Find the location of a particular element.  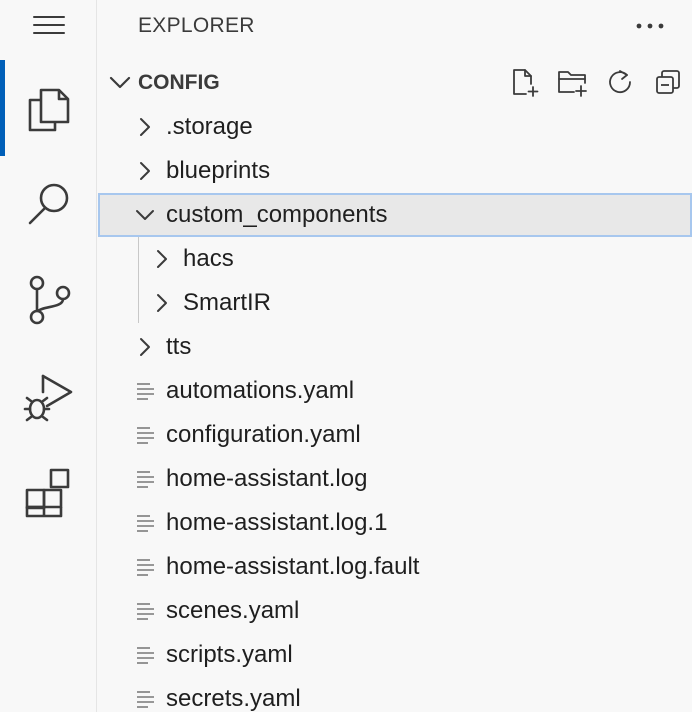

tree-folder-row: SmartIR is located at coordinates (395, 303).